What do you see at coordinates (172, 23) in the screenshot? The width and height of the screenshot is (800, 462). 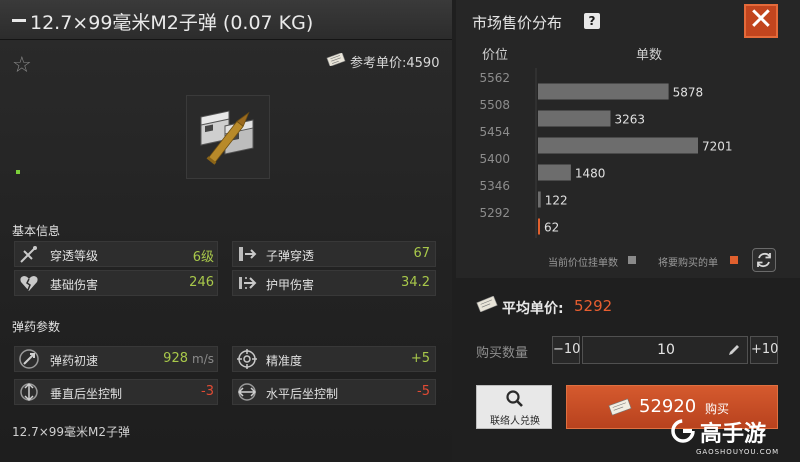 I see `item-title: 12.7×99毫米M2子弹 (0.07 KG)` at bounding box center [172, 23].